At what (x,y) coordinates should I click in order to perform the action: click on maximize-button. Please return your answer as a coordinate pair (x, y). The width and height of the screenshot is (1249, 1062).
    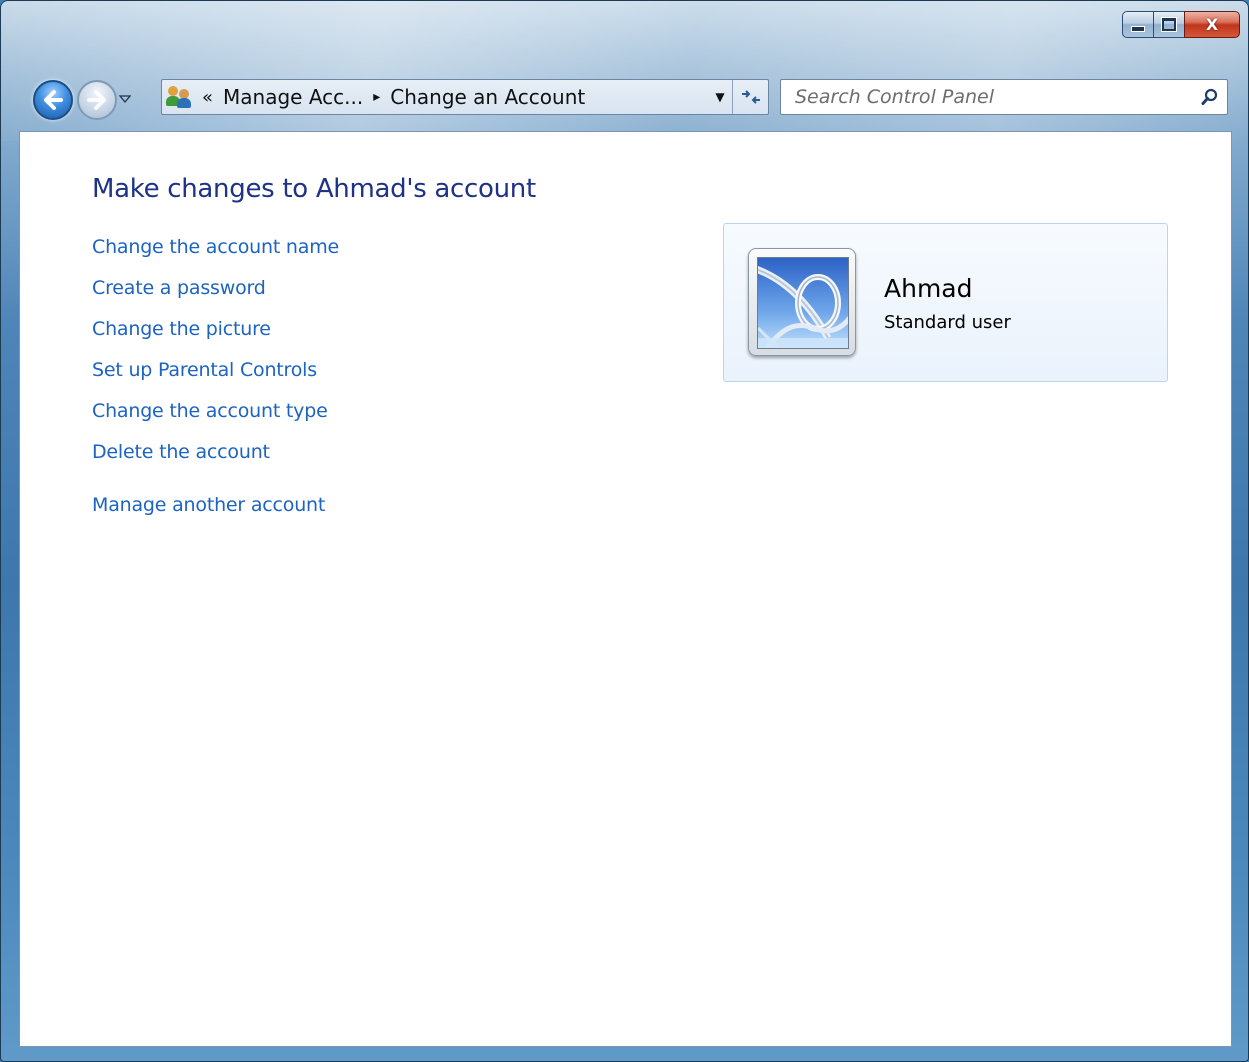
    Looking at the image, I should click on (1168, 24).